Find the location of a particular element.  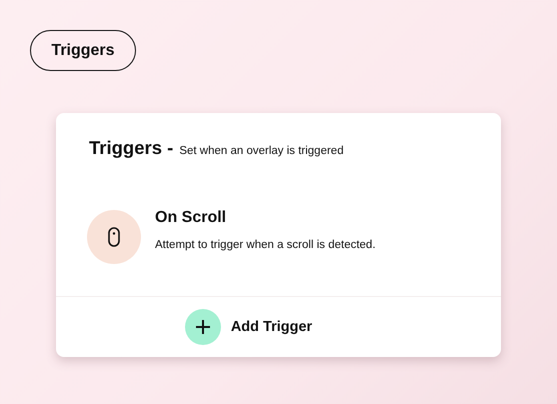

card-title: Triggers - is located at coordinates (131, 148).